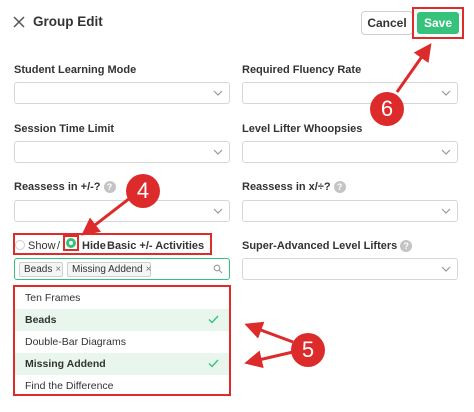 This screenshot has height=412, width=474. I want to click on arrow-5b, so click(269, 359).